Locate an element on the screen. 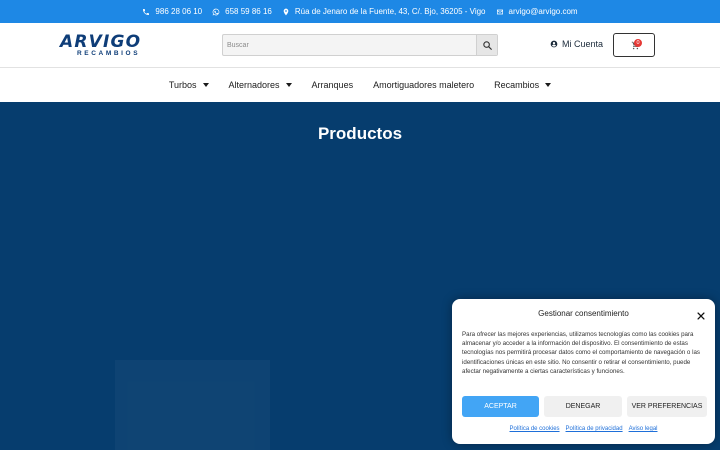 The height and width of the screenshot is (450, 720). whatsapp-icon is located at coordinates (216, 11).